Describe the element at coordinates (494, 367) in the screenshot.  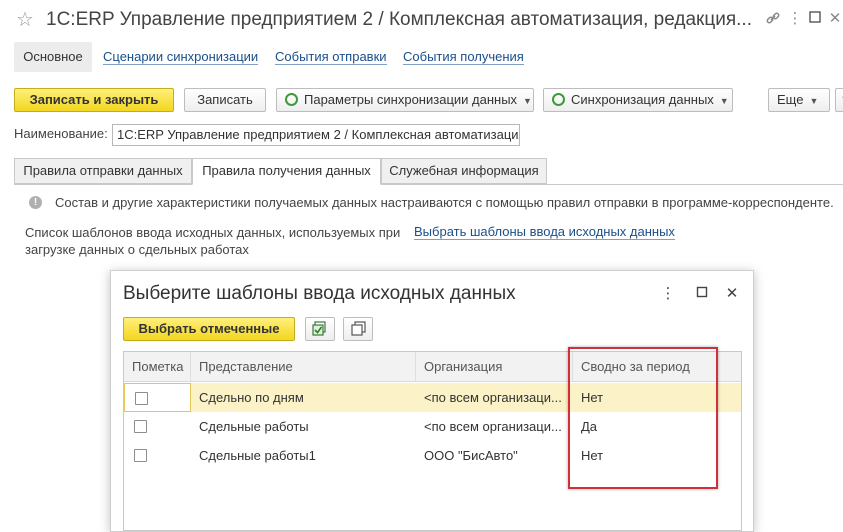
I see `column-header-organization: Организация` at that location.